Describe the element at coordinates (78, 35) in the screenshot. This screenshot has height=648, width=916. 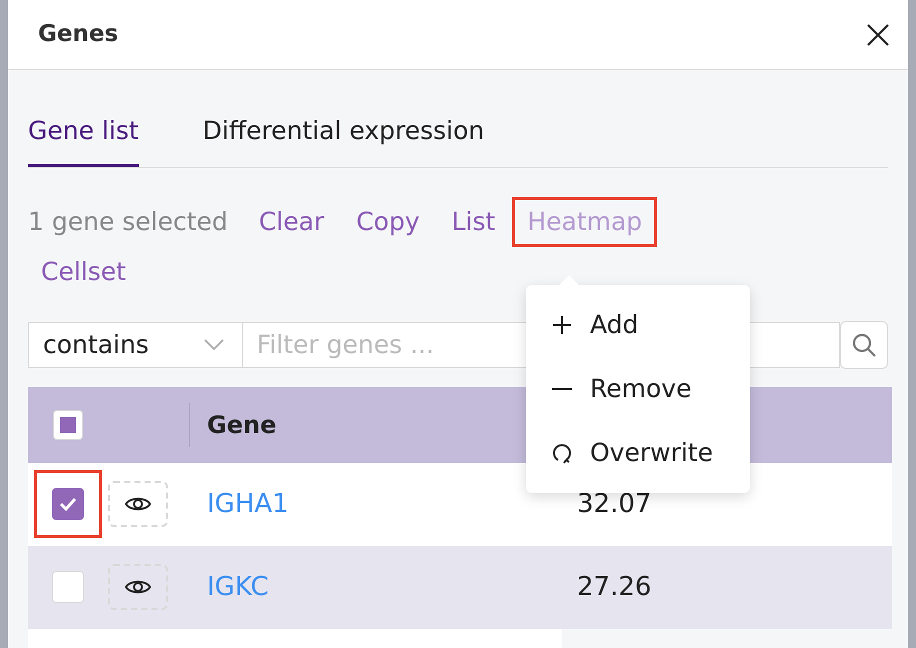
I see `window-title: Genes` at that location.